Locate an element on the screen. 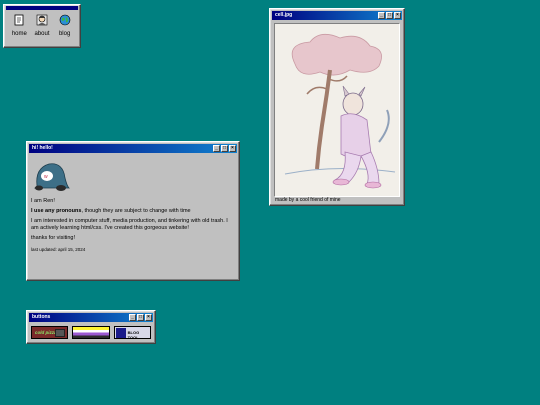 The height and width of the screenshot is (405, 540). svg-text: w is located at coordinates (46, 177).